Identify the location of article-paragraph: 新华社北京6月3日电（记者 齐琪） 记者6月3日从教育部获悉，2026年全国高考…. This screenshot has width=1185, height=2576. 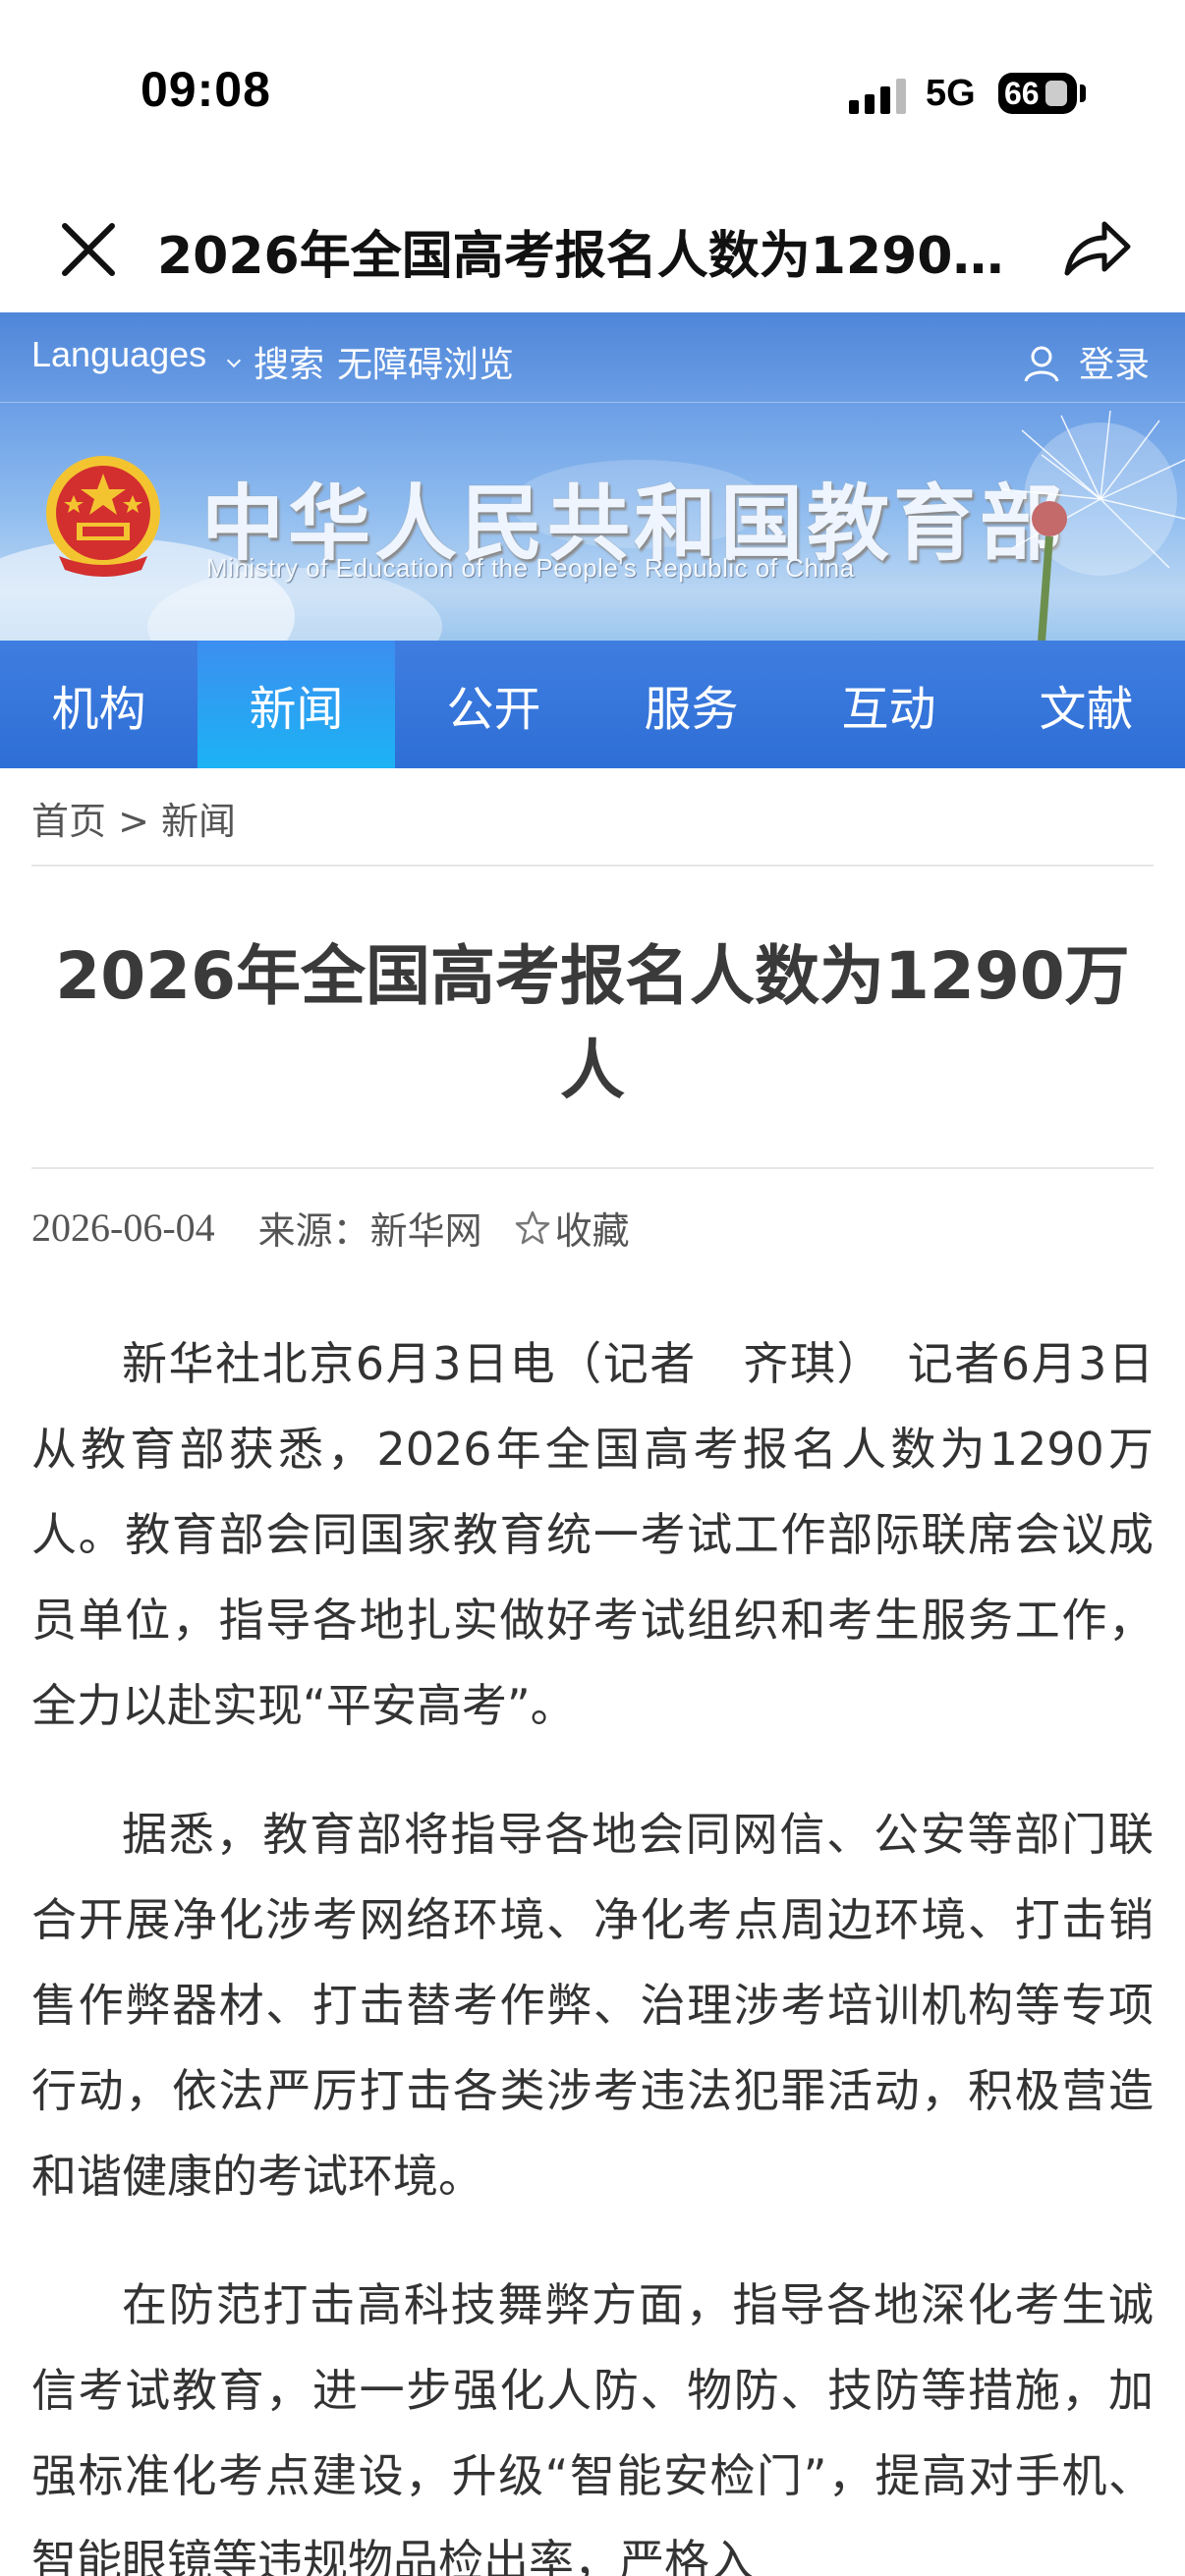
(592, 1534).